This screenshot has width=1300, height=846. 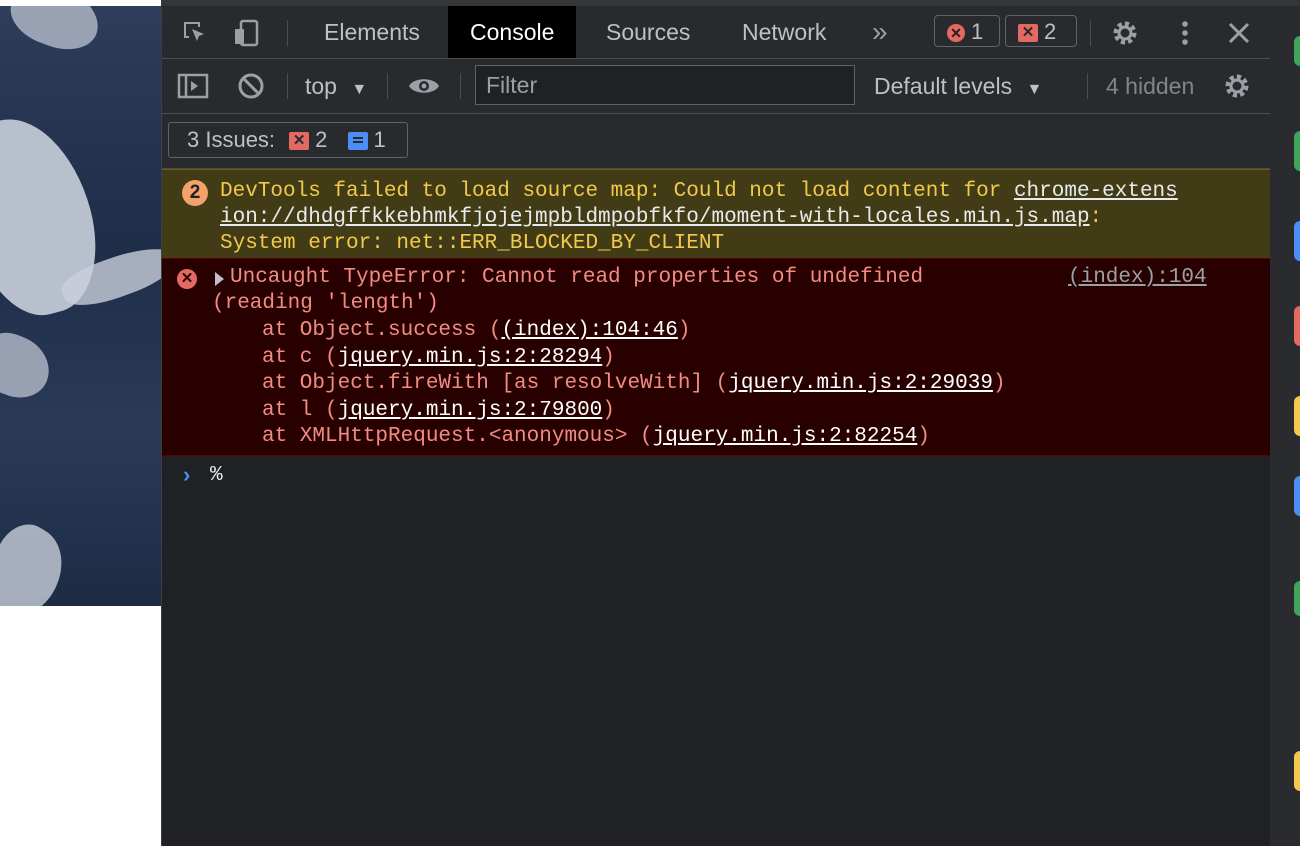 What do you see at coordinates (195, 193) in the screenshot?
I see `repeat-count-badge: 2` at bounding box center [195, 193].